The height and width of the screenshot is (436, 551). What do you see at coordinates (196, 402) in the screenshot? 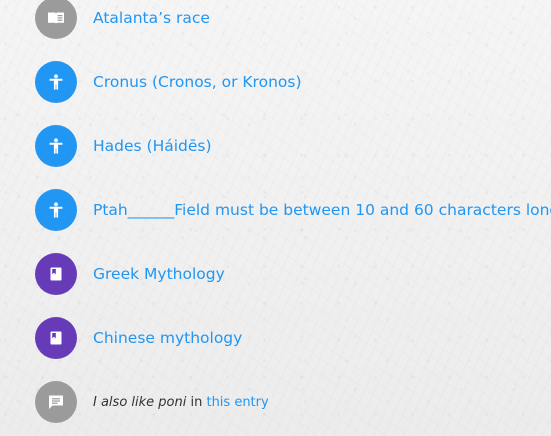
I see `comment-connector: in` at bounding box center [196, 402].